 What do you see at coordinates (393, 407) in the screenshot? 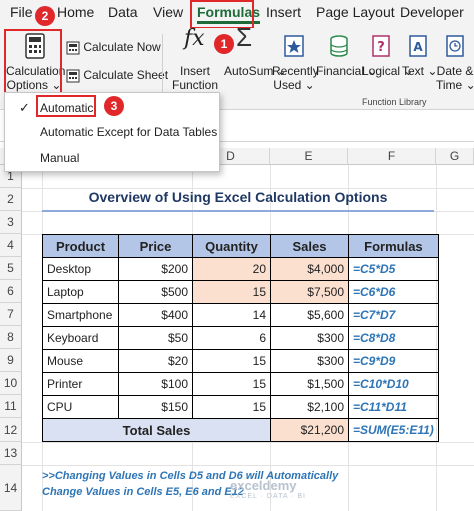
I see `cell-formula: =C11*D11` at bounding box center [393, 407].